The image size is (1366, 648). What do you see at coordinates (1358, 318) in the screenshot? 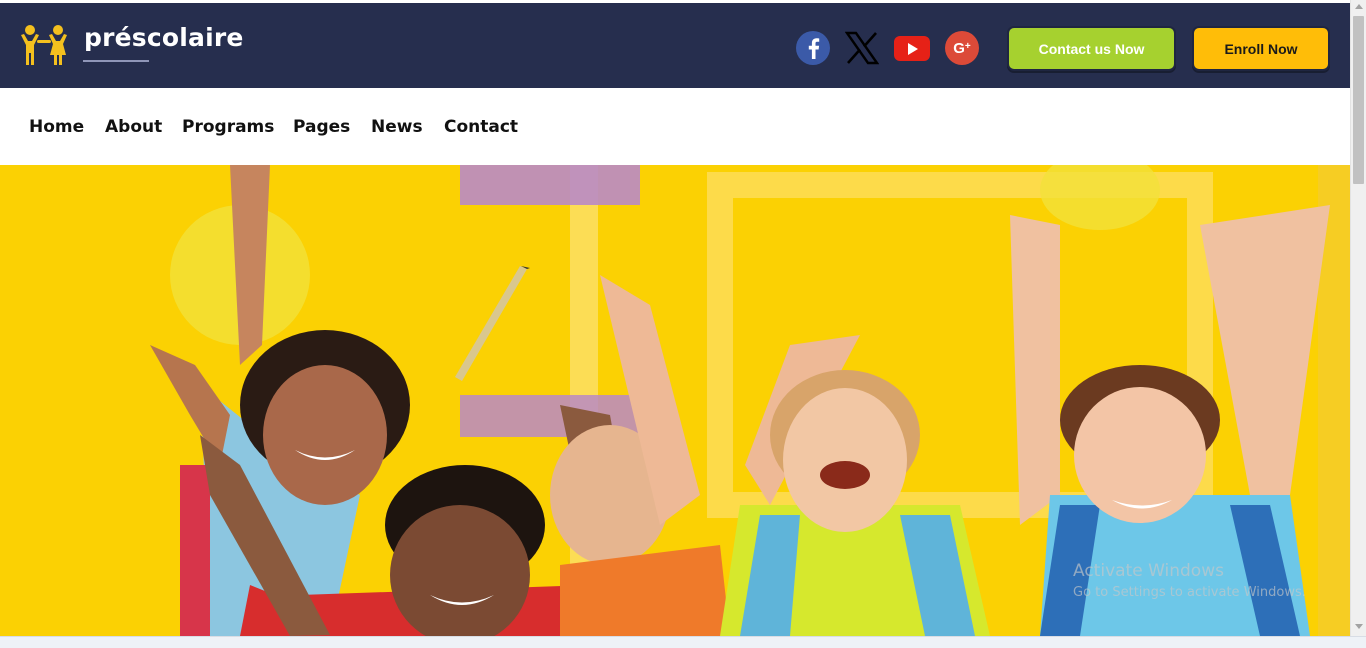
I see `page-scrollbar` at bounding box center [1358, 318].